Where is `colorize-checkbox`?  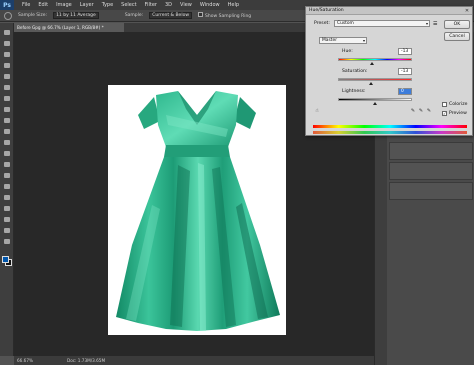
colorize-checkbox is located at coordinates (444, 104).